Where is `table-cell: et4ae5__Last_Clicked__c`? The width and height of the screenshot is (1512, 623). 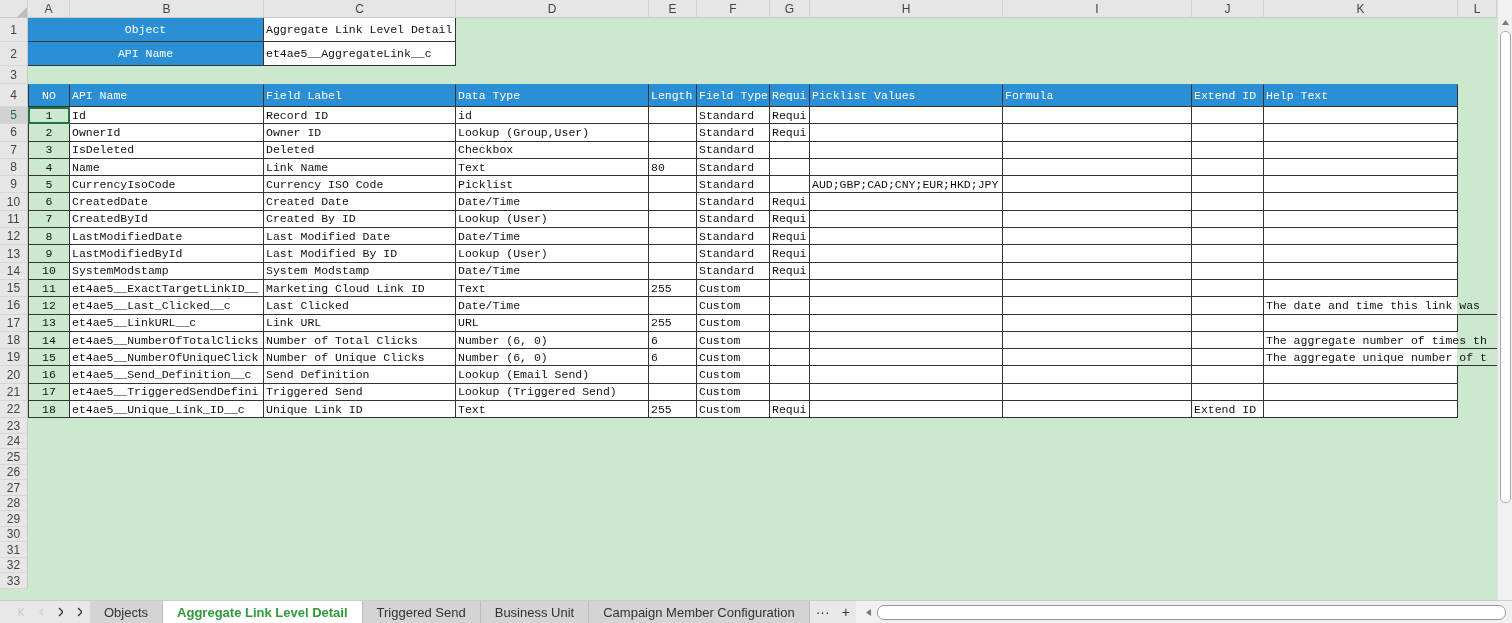 table-cell: et4ae5__Last_Clicked__c is located at coordinates (167, 306).